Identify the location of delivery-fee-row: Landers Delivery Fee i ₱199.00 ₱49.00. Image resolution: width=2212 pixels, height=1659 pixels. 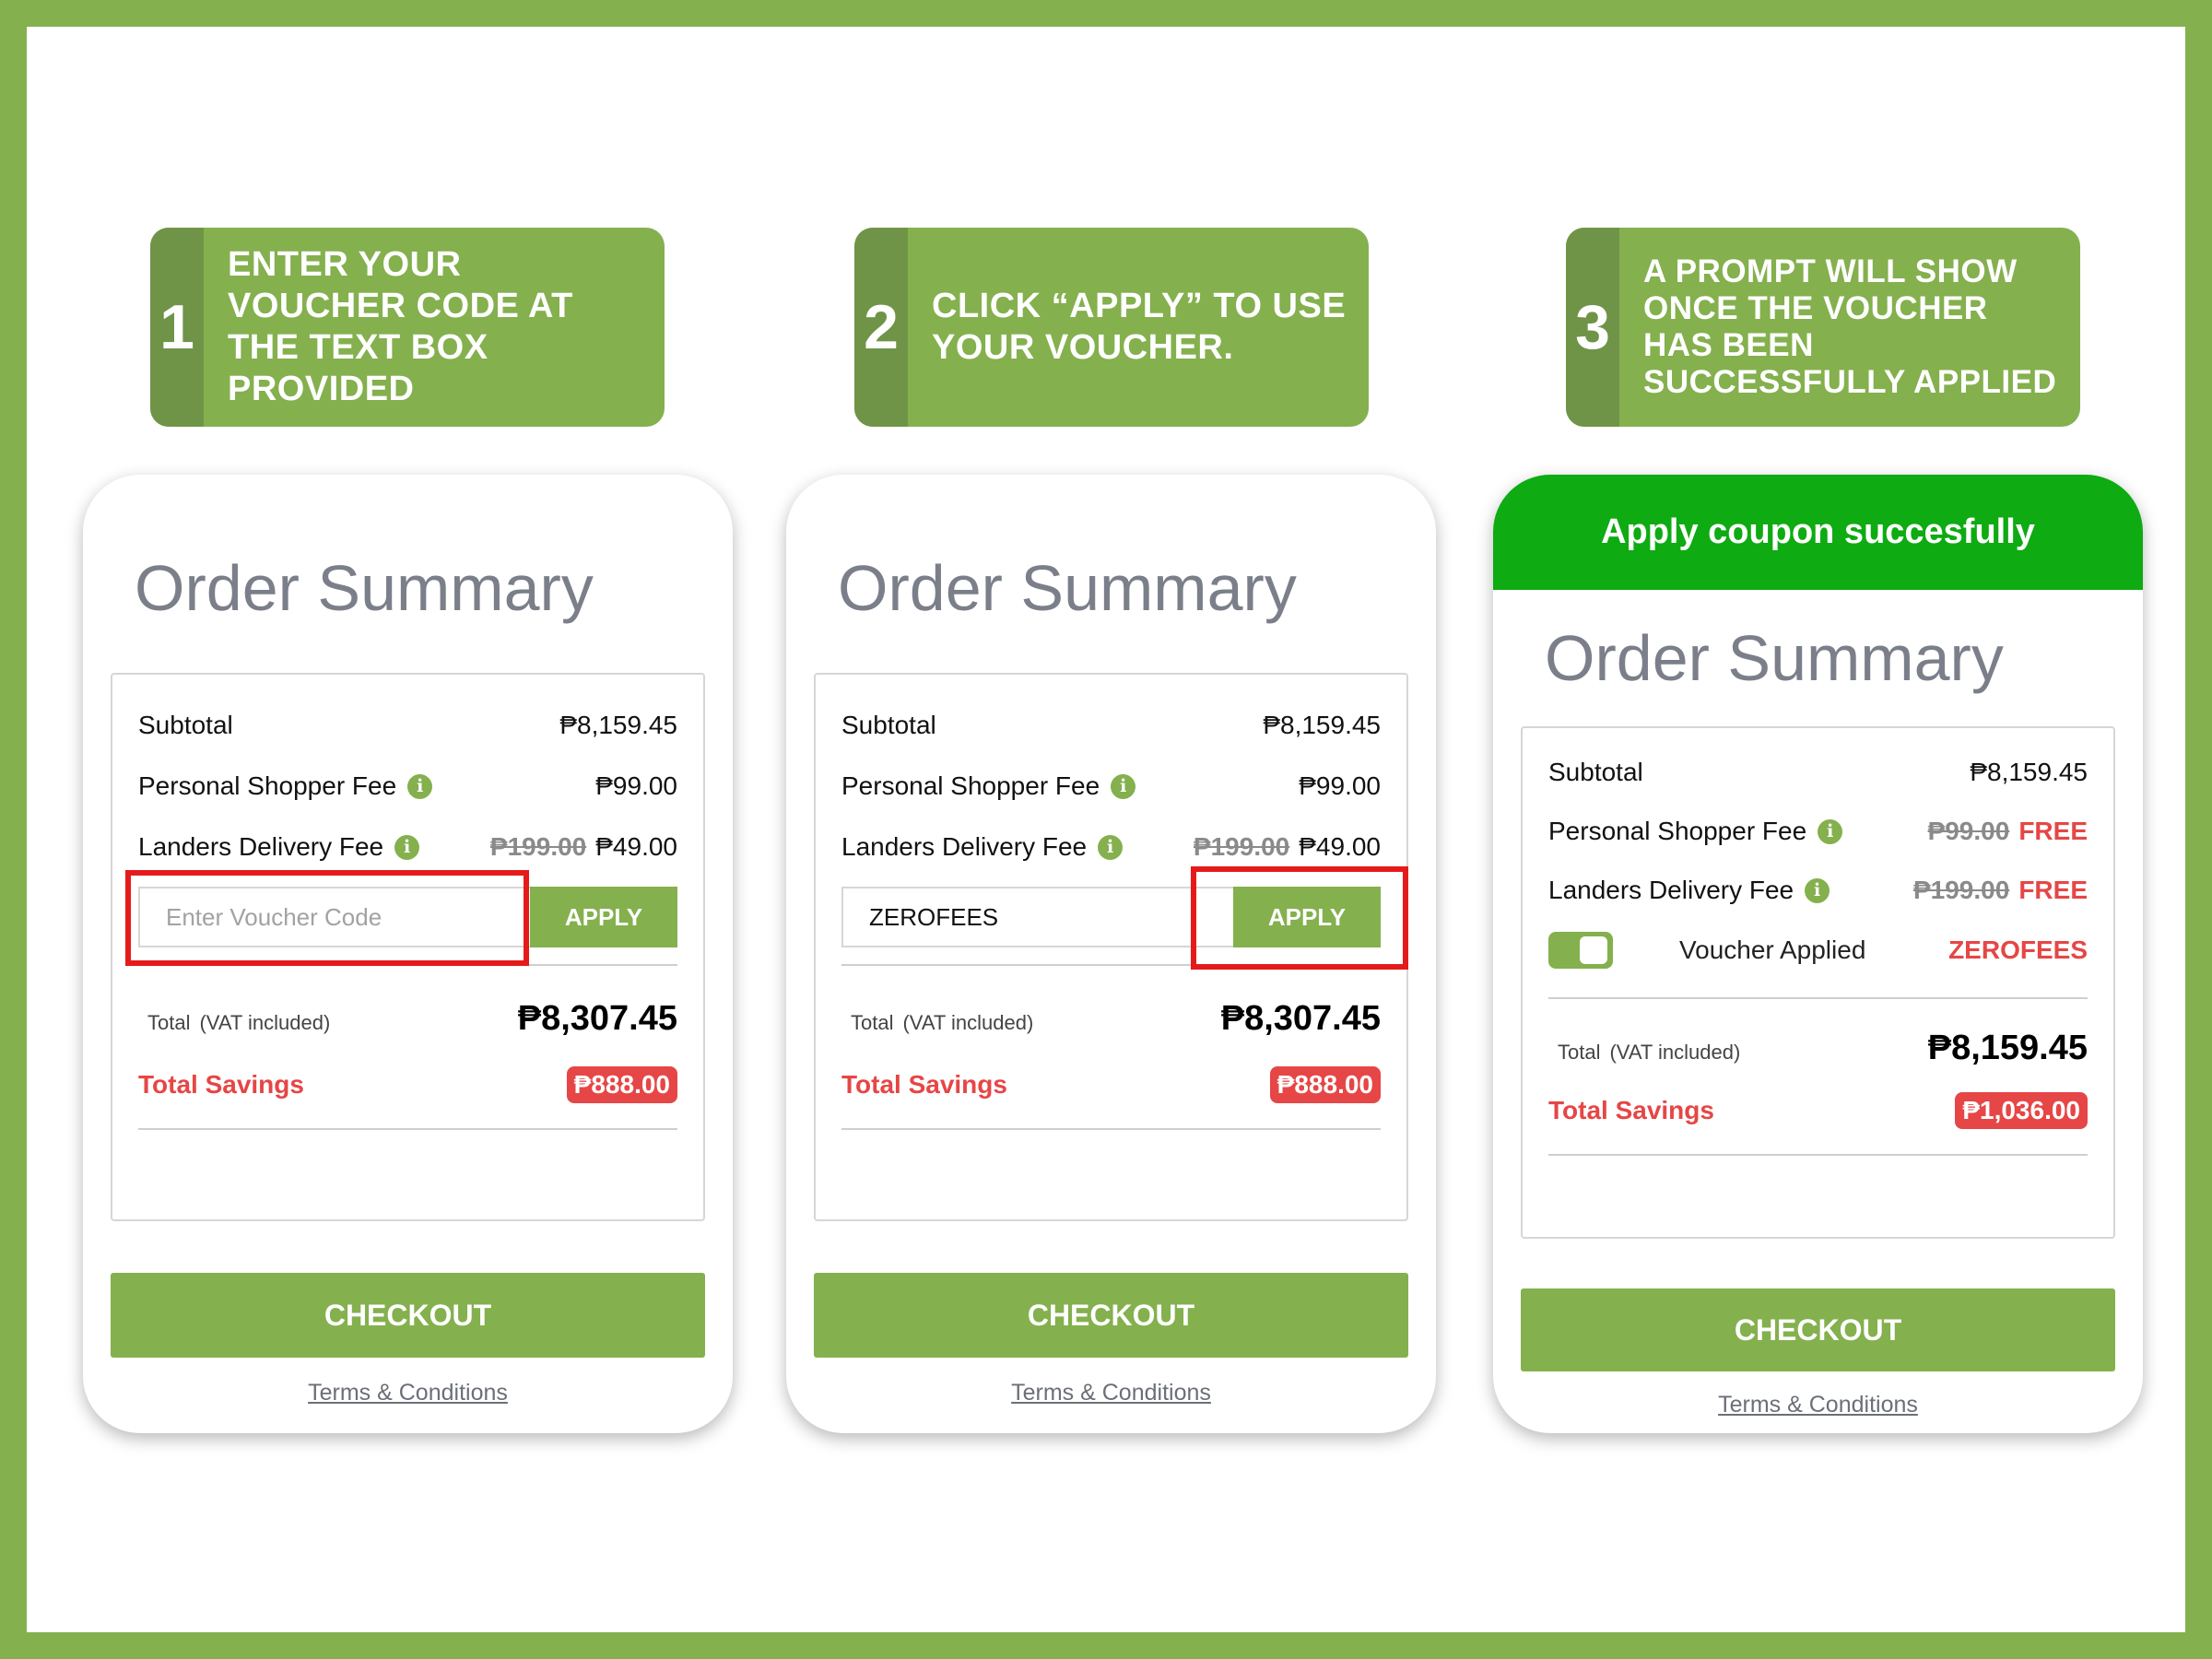
(407, 847).